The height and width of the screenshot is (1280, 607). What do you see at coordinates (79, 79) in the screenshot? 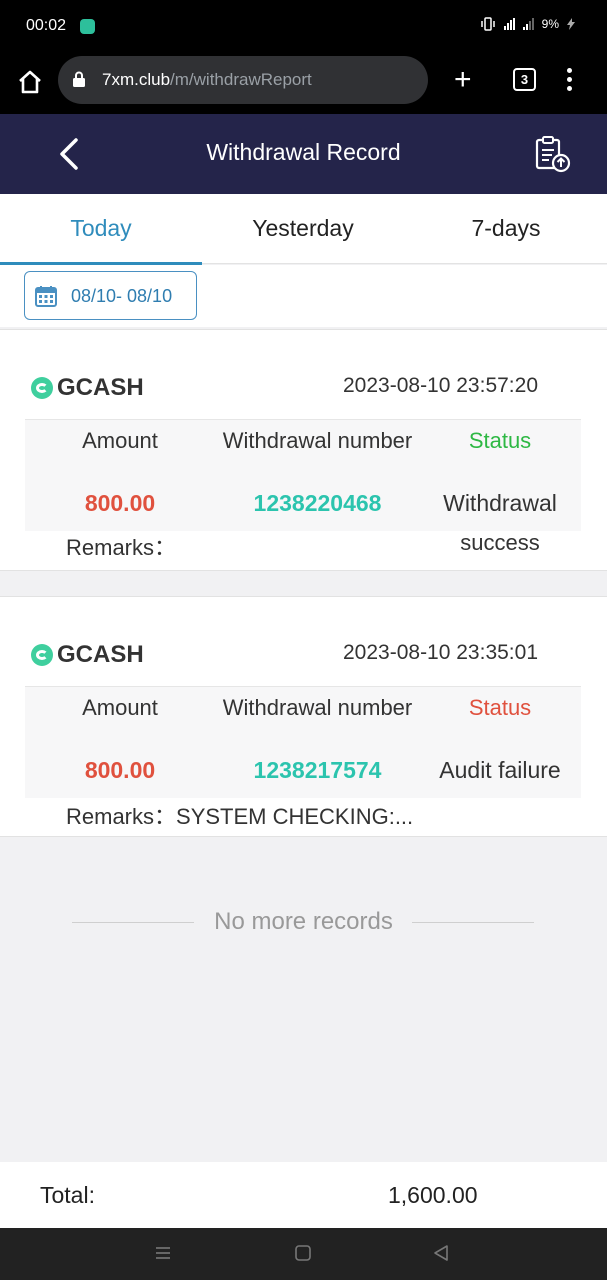
I see `lock-icon` at bounding box center [79, 79].